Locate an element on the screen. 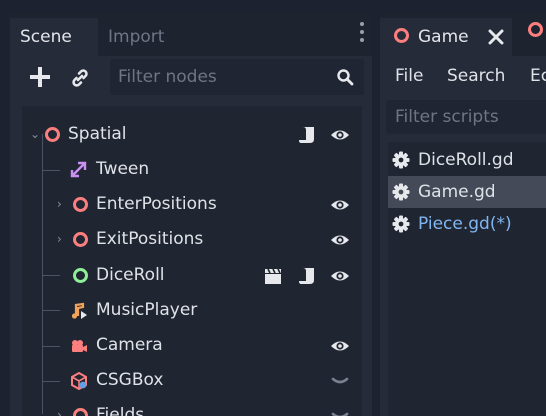 The height and width of the screenshot is (416, 546). tab-label: Game is located at coordinates (443, 37).